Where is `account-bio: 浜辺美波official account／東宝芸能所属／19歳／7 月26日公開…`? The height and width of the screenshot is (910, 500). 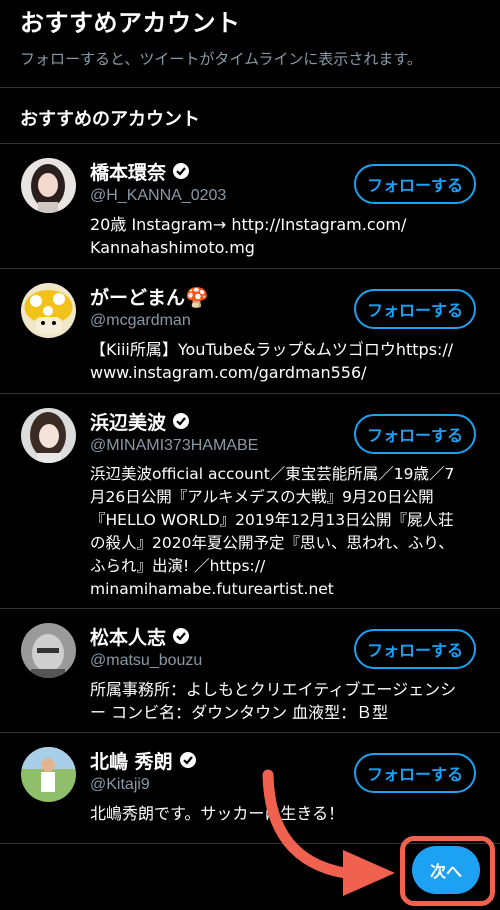
account-bio: 浜辺美波official account／東宝芸能所属／19歳／7 月26日公開… is located at coordinates (272, 531).